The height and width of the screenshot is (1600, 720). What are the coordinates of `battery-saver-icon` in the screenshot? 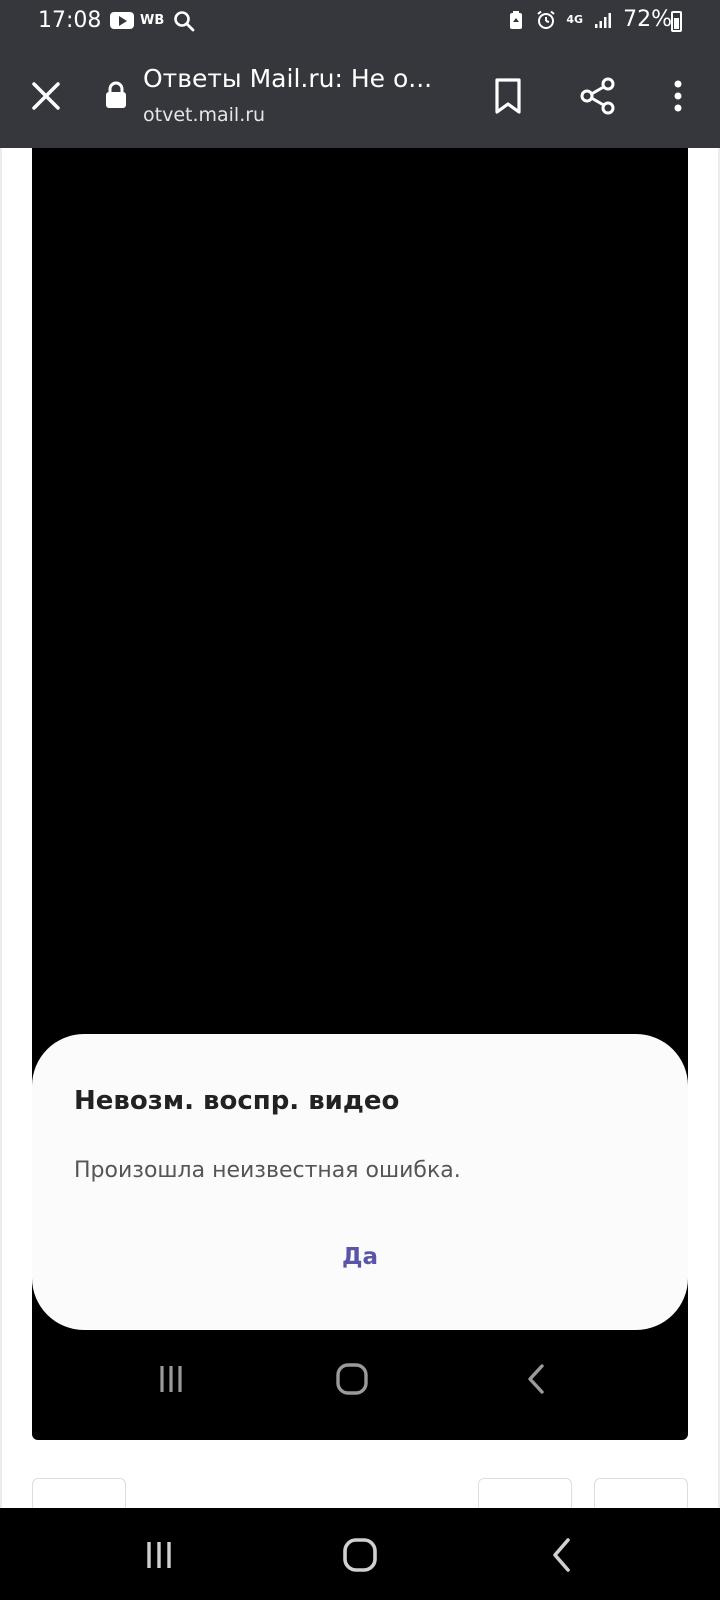 It's located at (516, 19).